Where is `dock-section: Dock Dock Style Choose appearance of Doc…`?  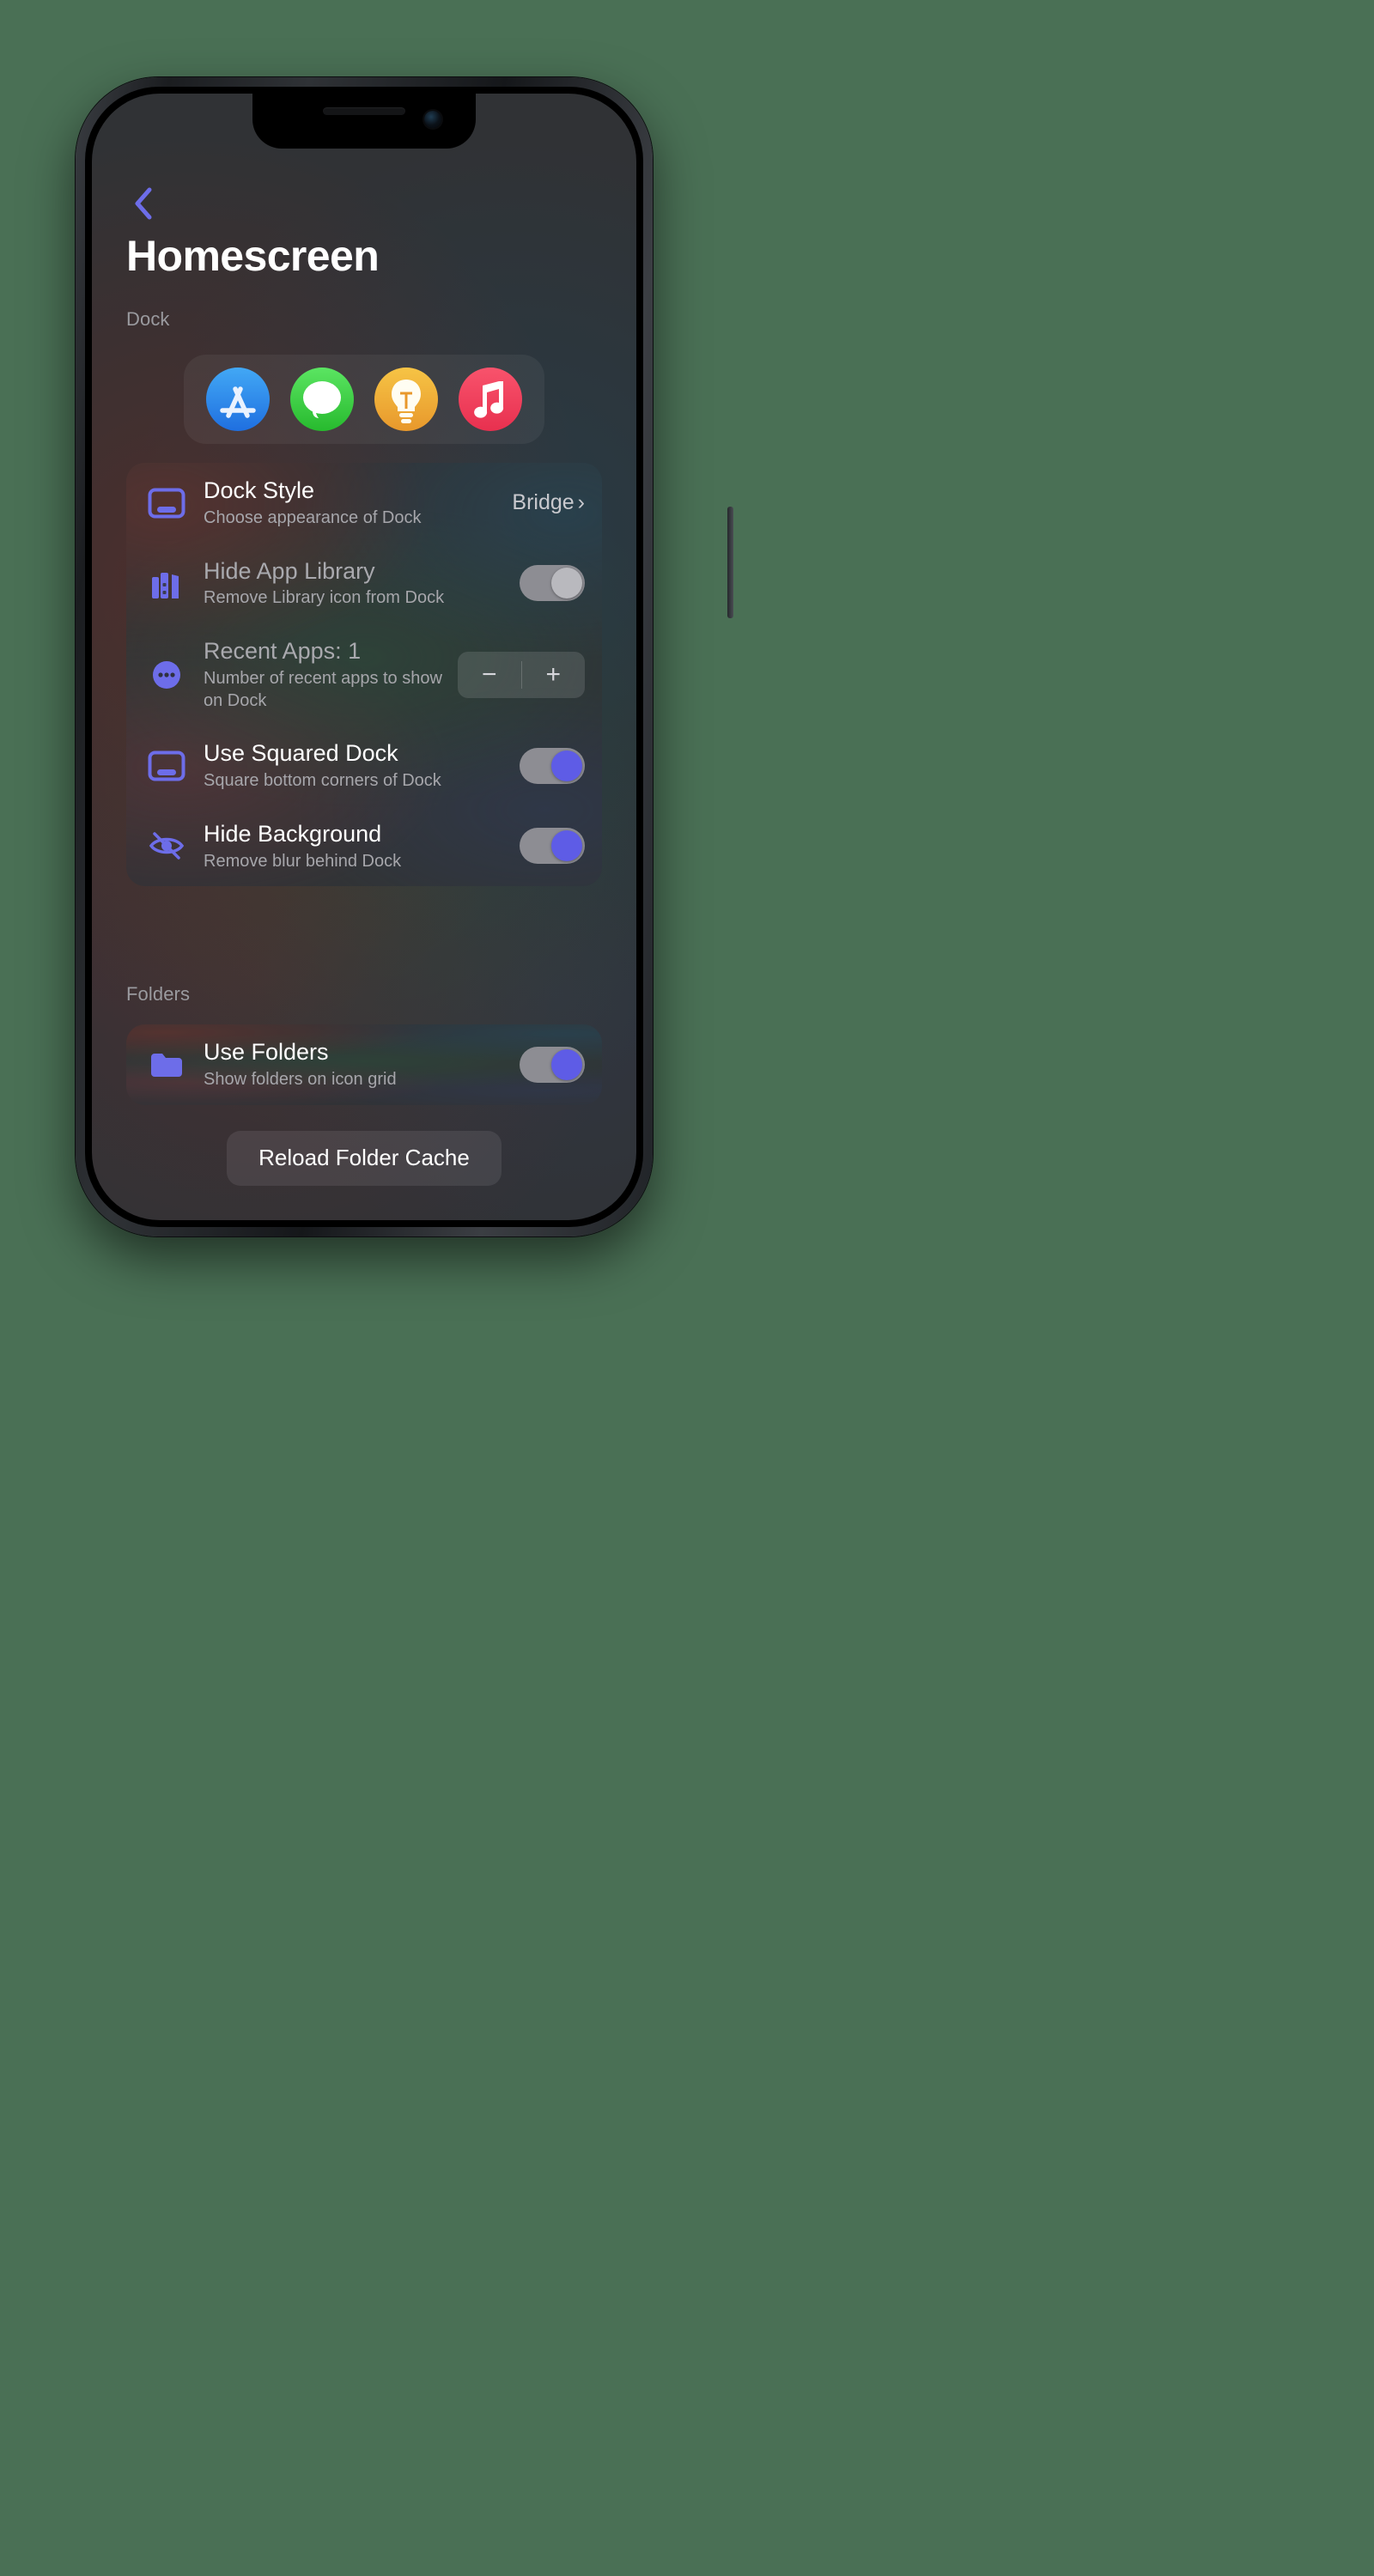 dock-section: Dock Dock Style Choose appearance of Doc… is located at coordinates (364, 597).